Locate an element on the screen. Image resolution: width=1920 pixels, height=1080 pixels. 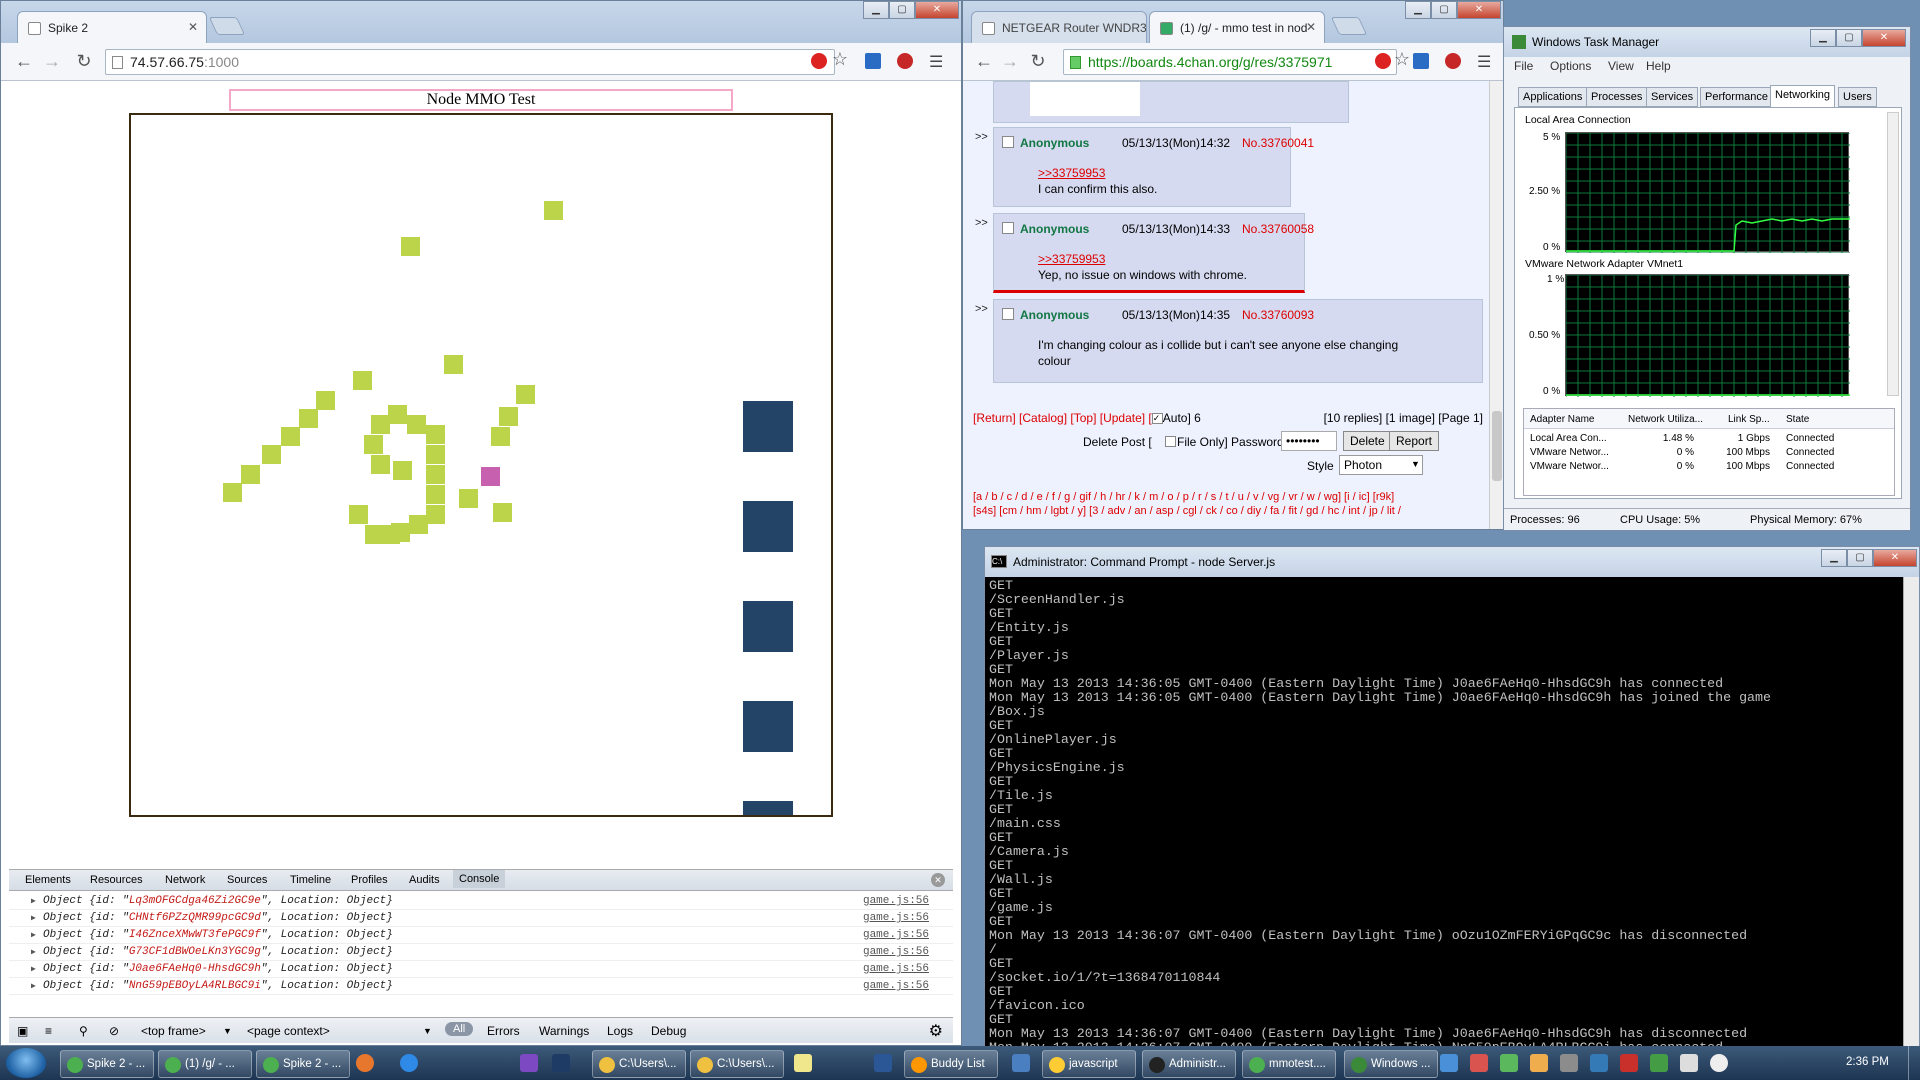
network-icon is located at coordinates (1689, 1063).